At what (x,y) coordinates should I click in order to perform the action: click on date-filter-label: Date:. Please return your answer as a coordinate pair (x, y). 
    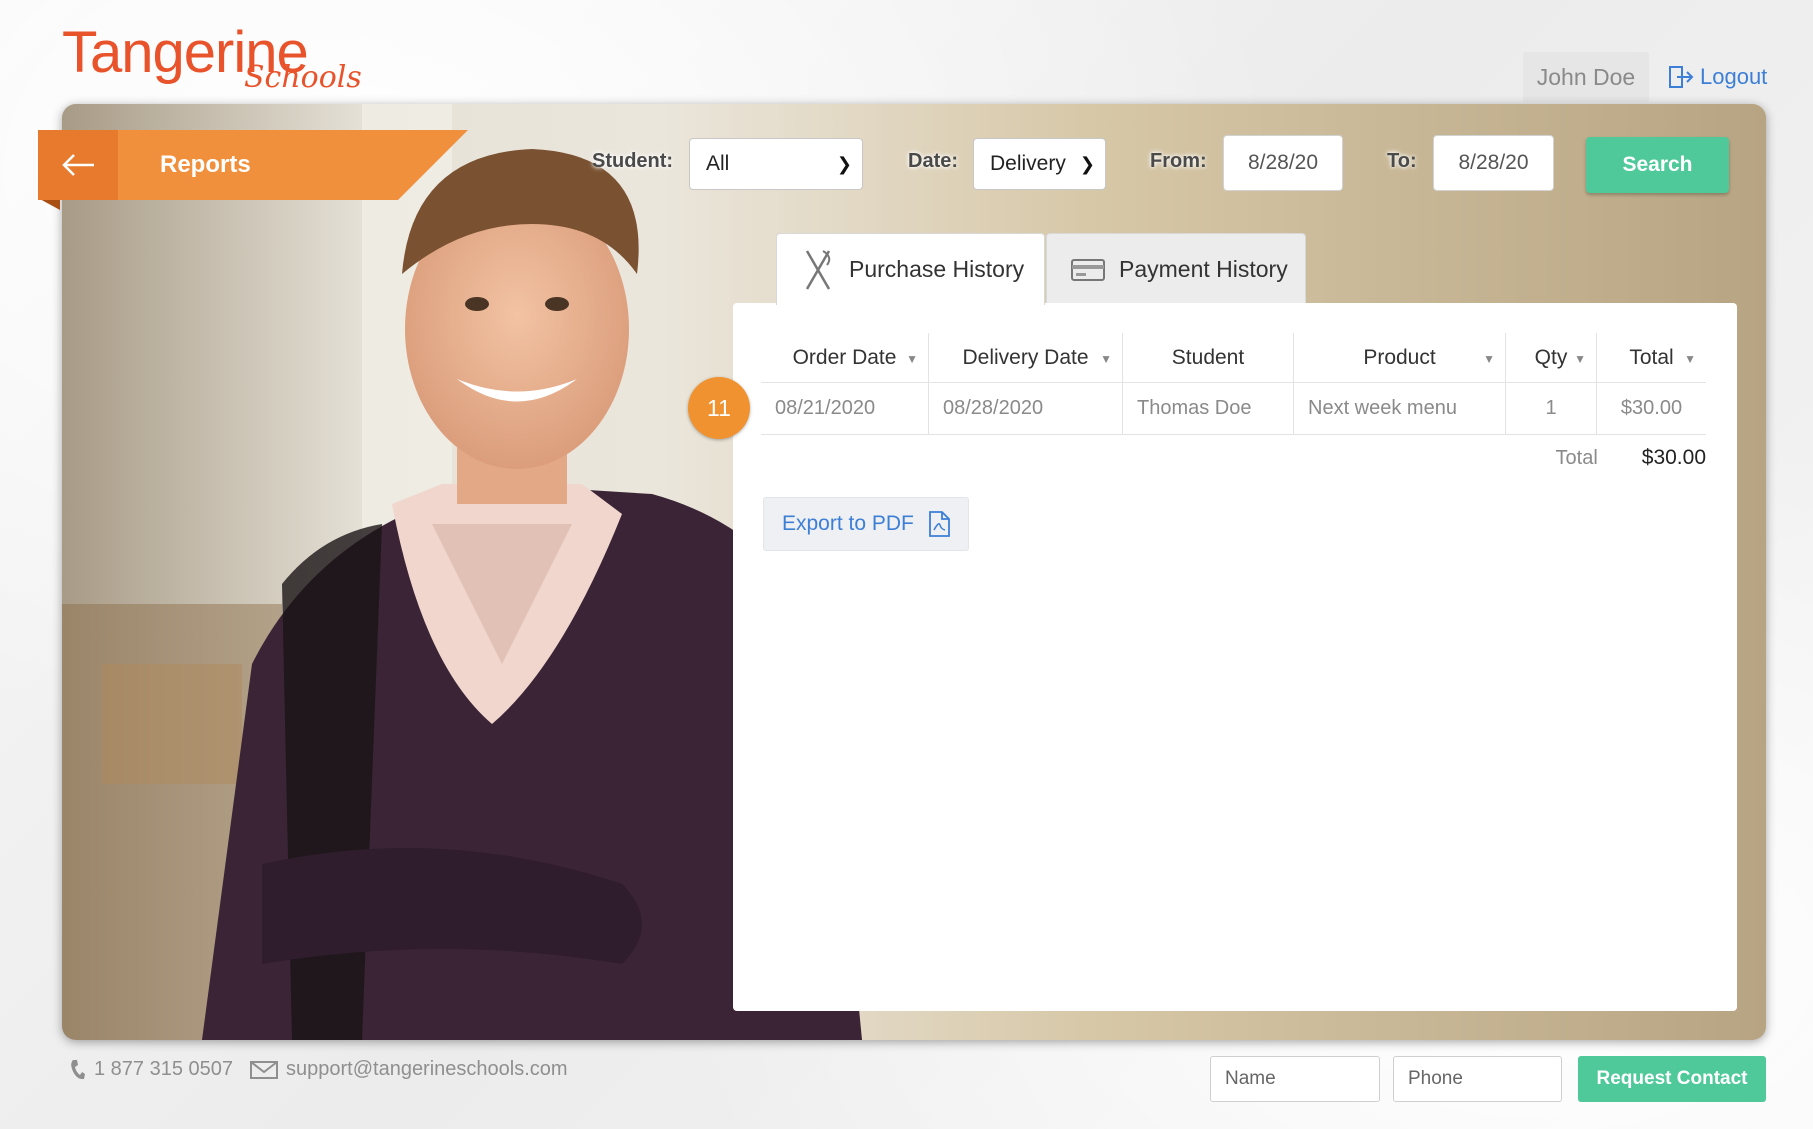
    Looking at the image, I should click on (933, 161).